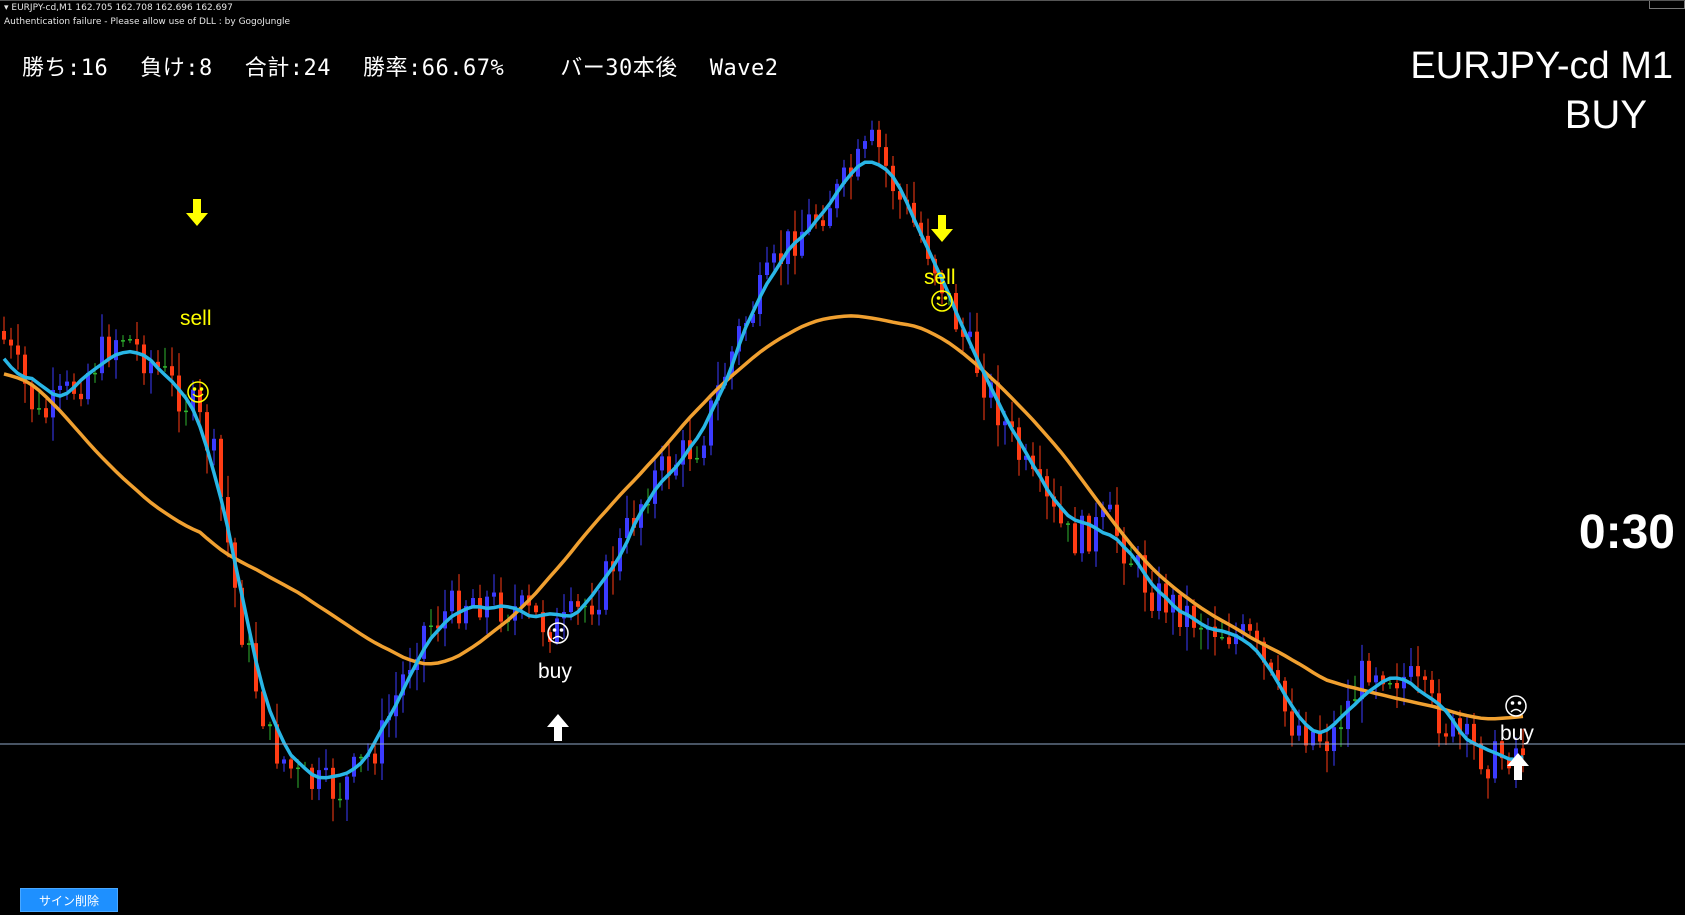 The height and width of the screenshot is (915, 1685). What do you see at coordinates (287, 68) in the screenshot?
I see `total-count: 合計:24` at bounding box center [287, 68].